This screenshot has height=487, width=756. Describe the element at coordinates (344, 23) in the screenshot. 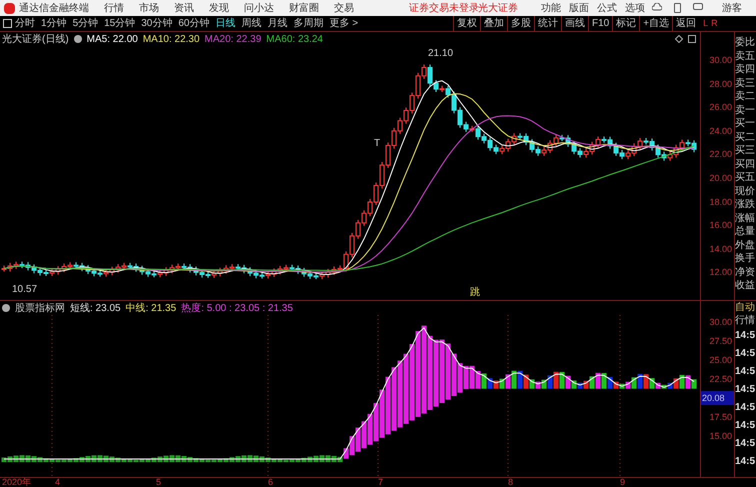

I see `period-tab: 更多 >` at that location.